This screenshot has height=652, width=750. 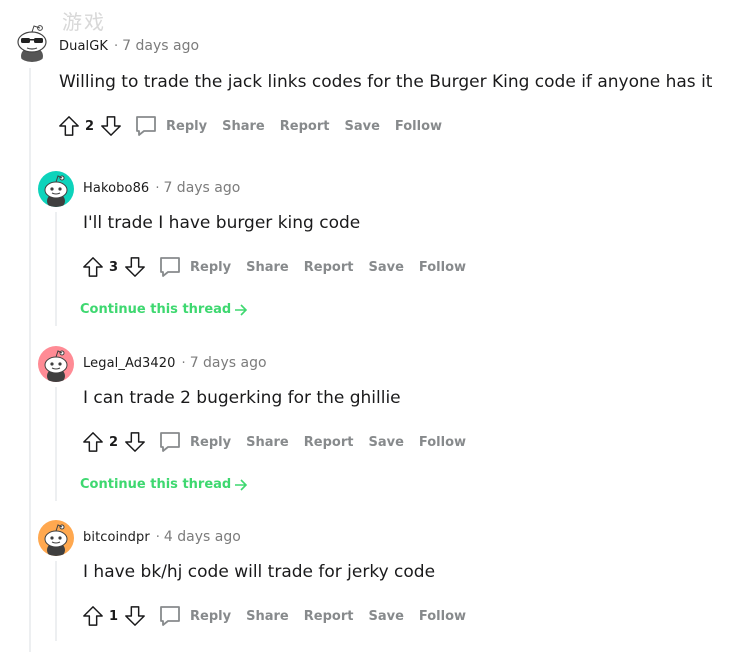 What do you see at coordinates (222, 223) in the screenshot?
I see `comment-body: I'll trade I have burger king code` at bounding box center [222, 223].